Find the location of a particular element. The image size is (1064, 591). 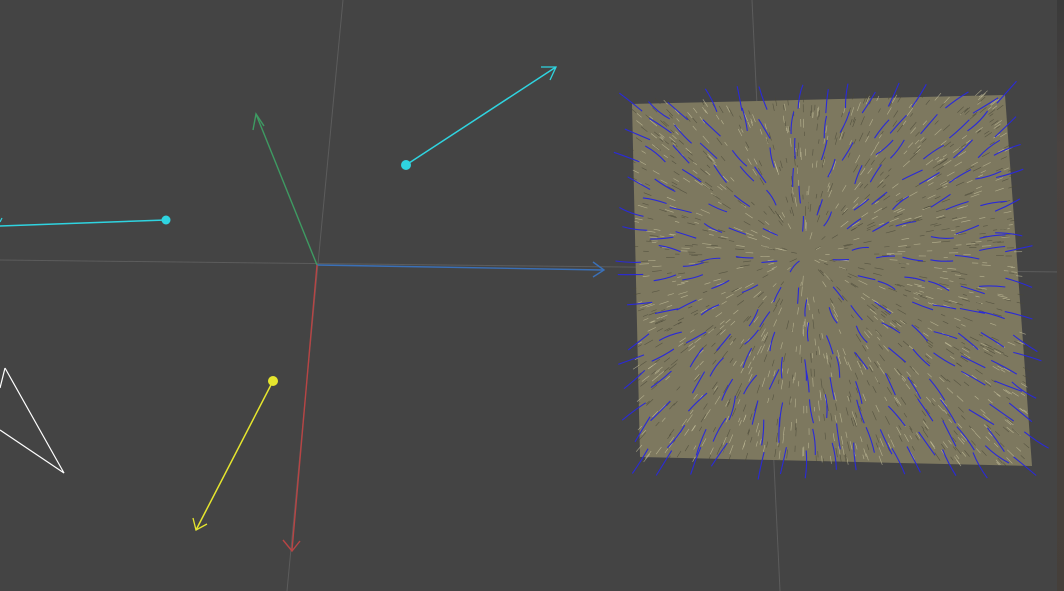

arrow-head-yellow is located at coordinates (200, 524).